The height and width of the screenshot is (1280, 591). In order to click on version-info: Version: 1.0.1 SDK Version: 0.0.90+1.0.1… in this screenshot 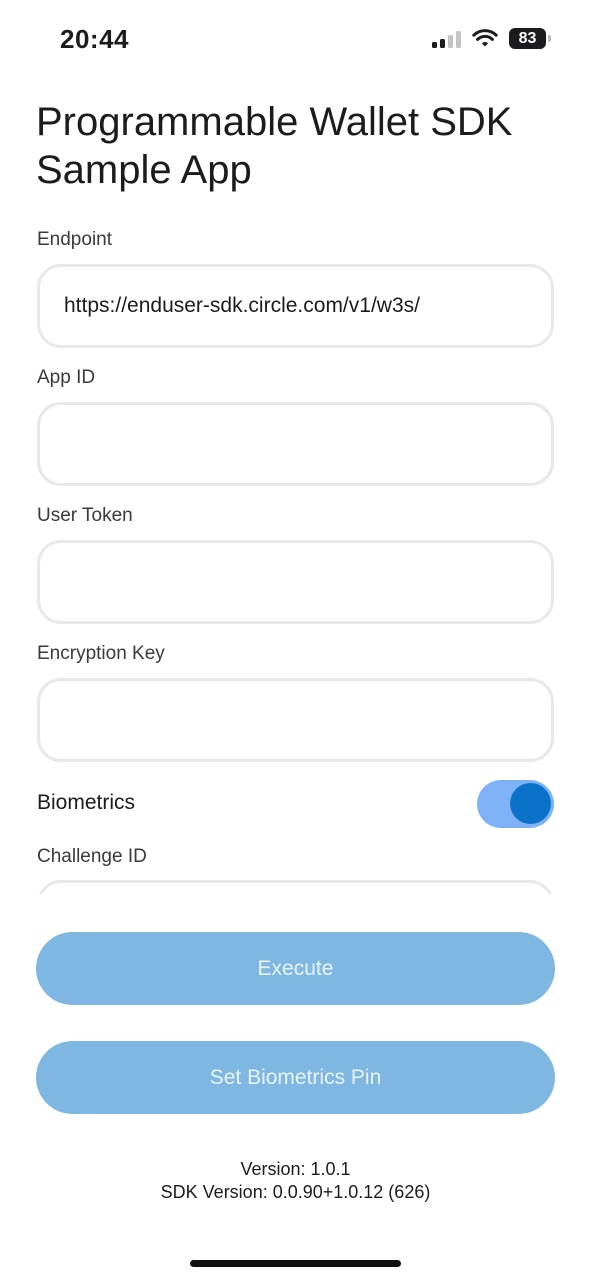, I will do `click(295, 1181)`.